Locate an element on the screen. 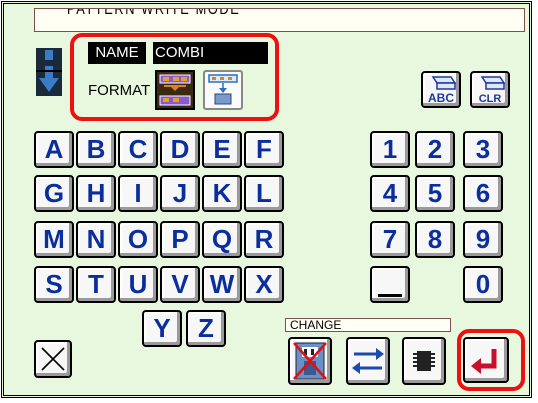 This screenshot has width=538, height=403. change-disabled-button is located at coordinates (310, 361).